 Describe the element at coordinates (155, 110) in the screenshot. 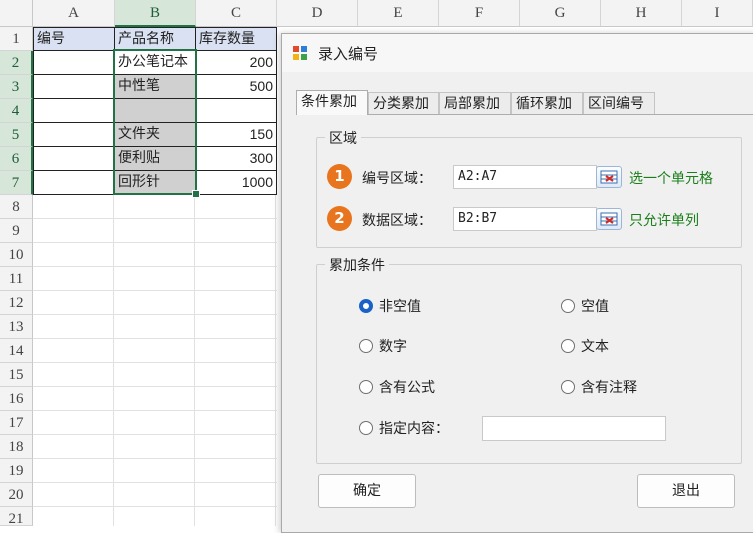

I see `cell-b4` at that location.